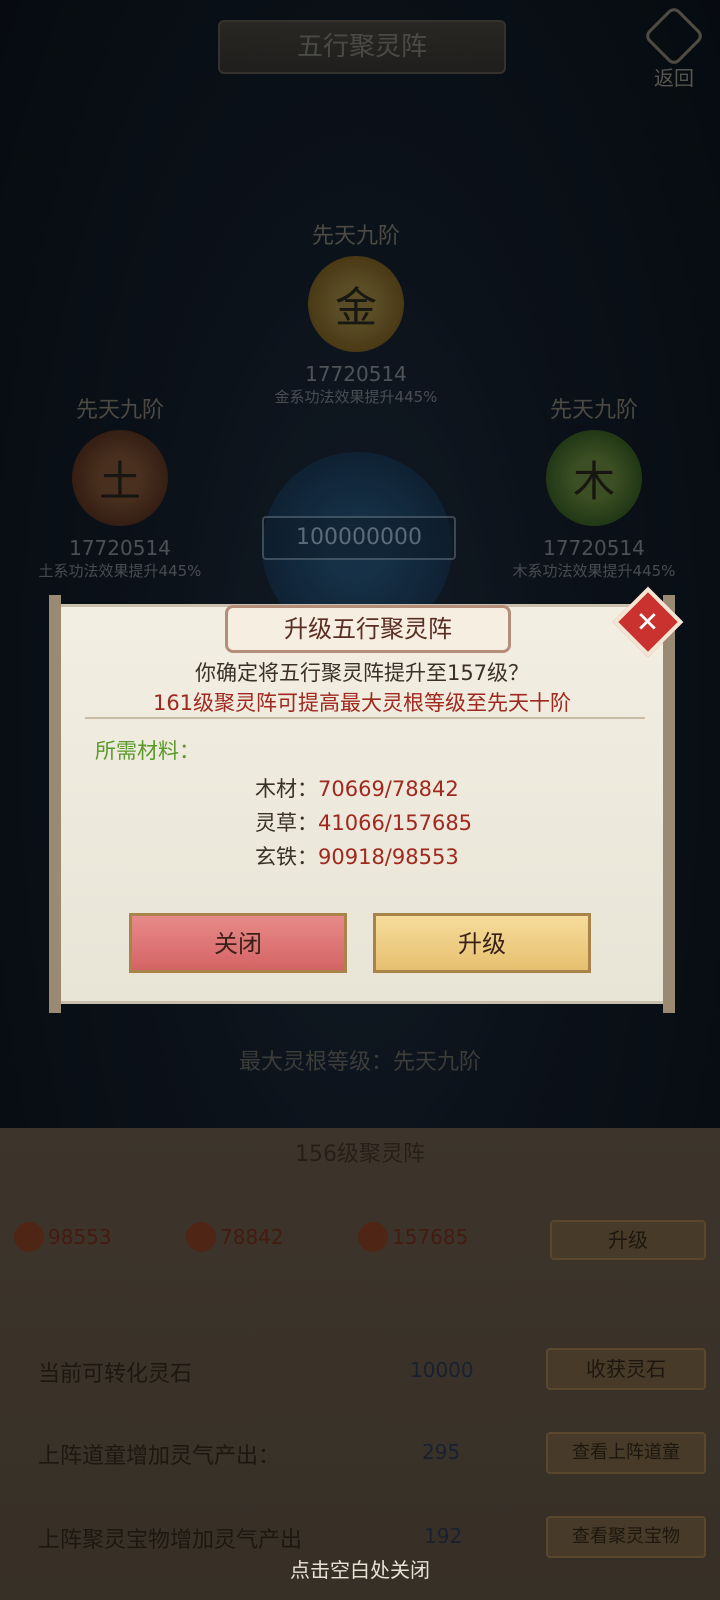  I want to click on materials-heading: 所需材料：, so click(147, 751).